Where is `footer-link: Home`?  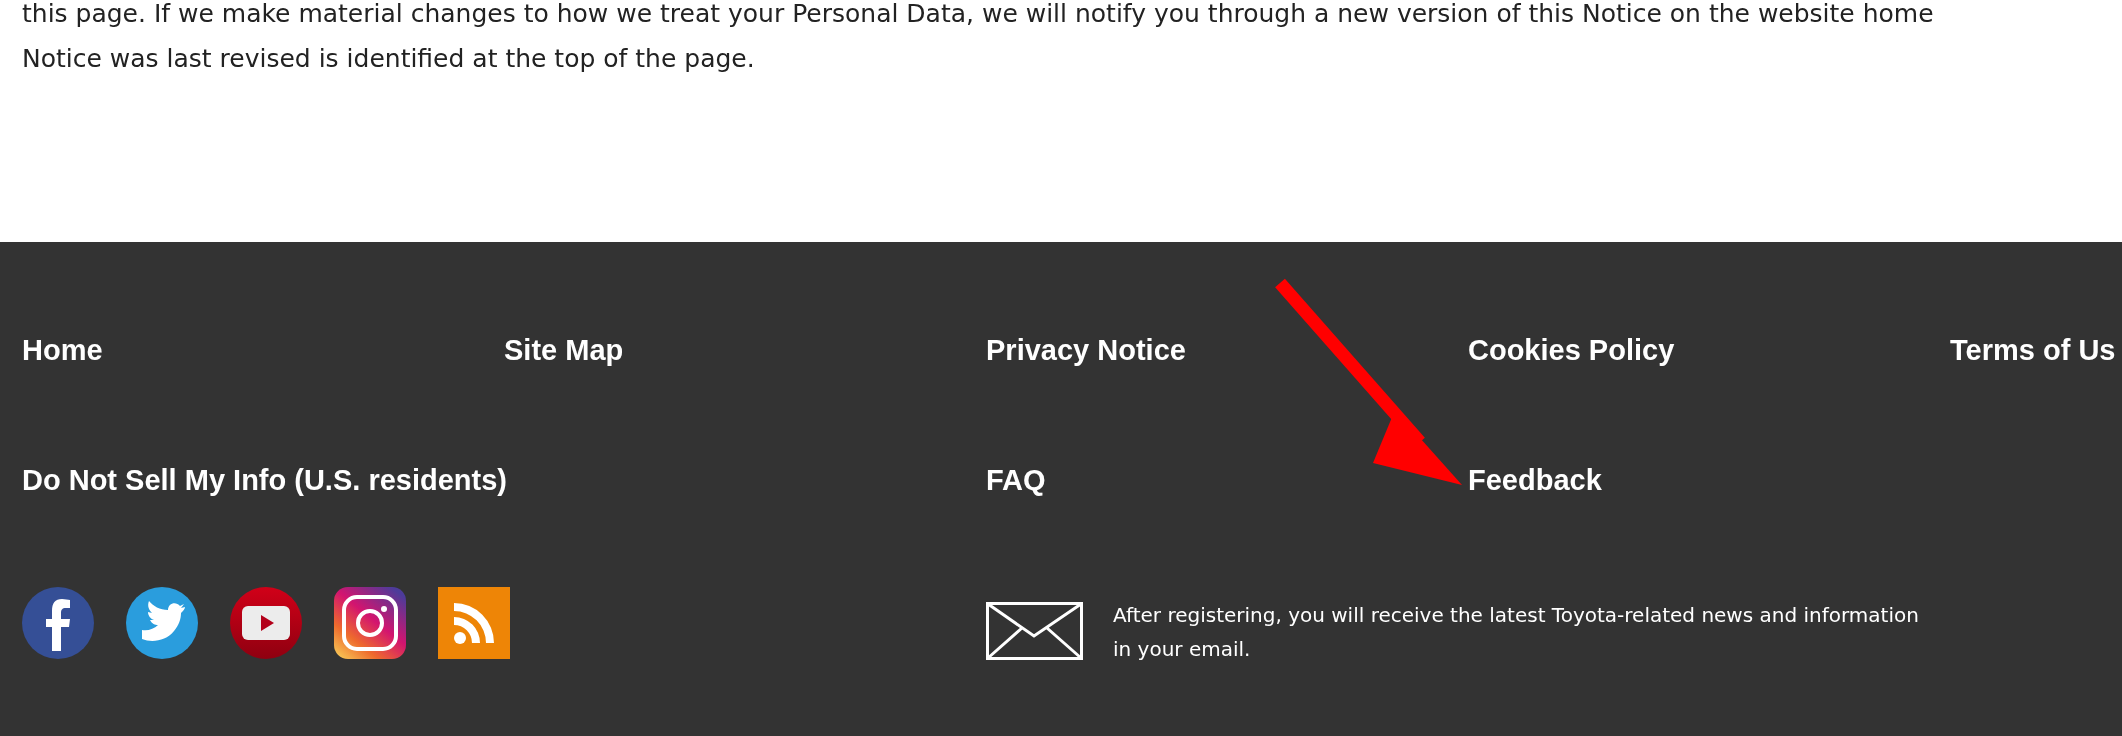 footer-link: Home is located at coordinates (62, 395).